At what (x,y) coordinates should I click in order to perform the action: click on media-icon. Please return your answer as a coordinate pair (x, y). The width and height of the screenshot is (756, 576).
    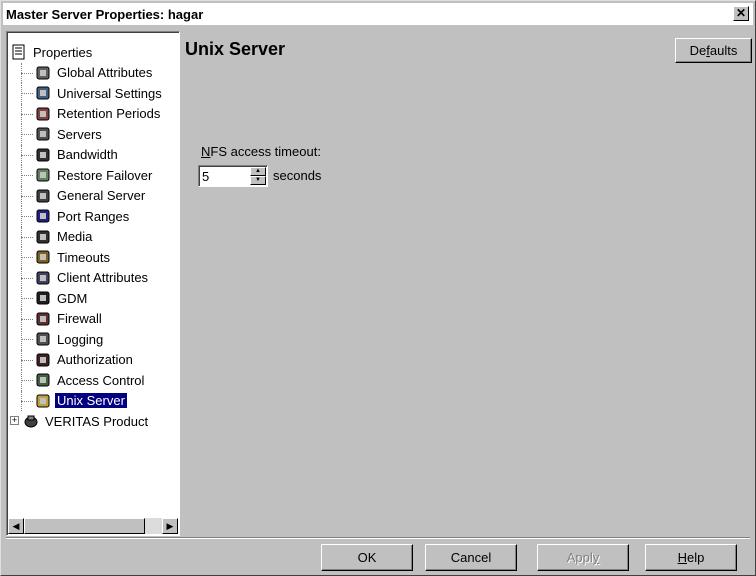
    Looking at the image, I should click on (43, 237).